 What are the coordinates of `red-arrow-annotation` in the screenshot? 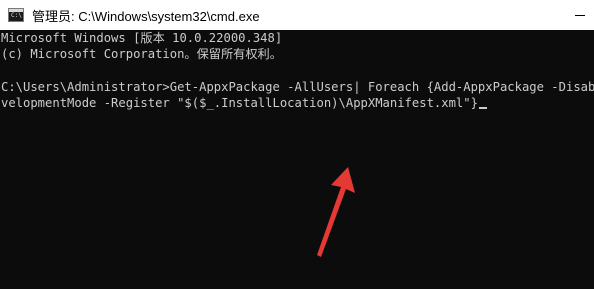 It's located at (336, 212).